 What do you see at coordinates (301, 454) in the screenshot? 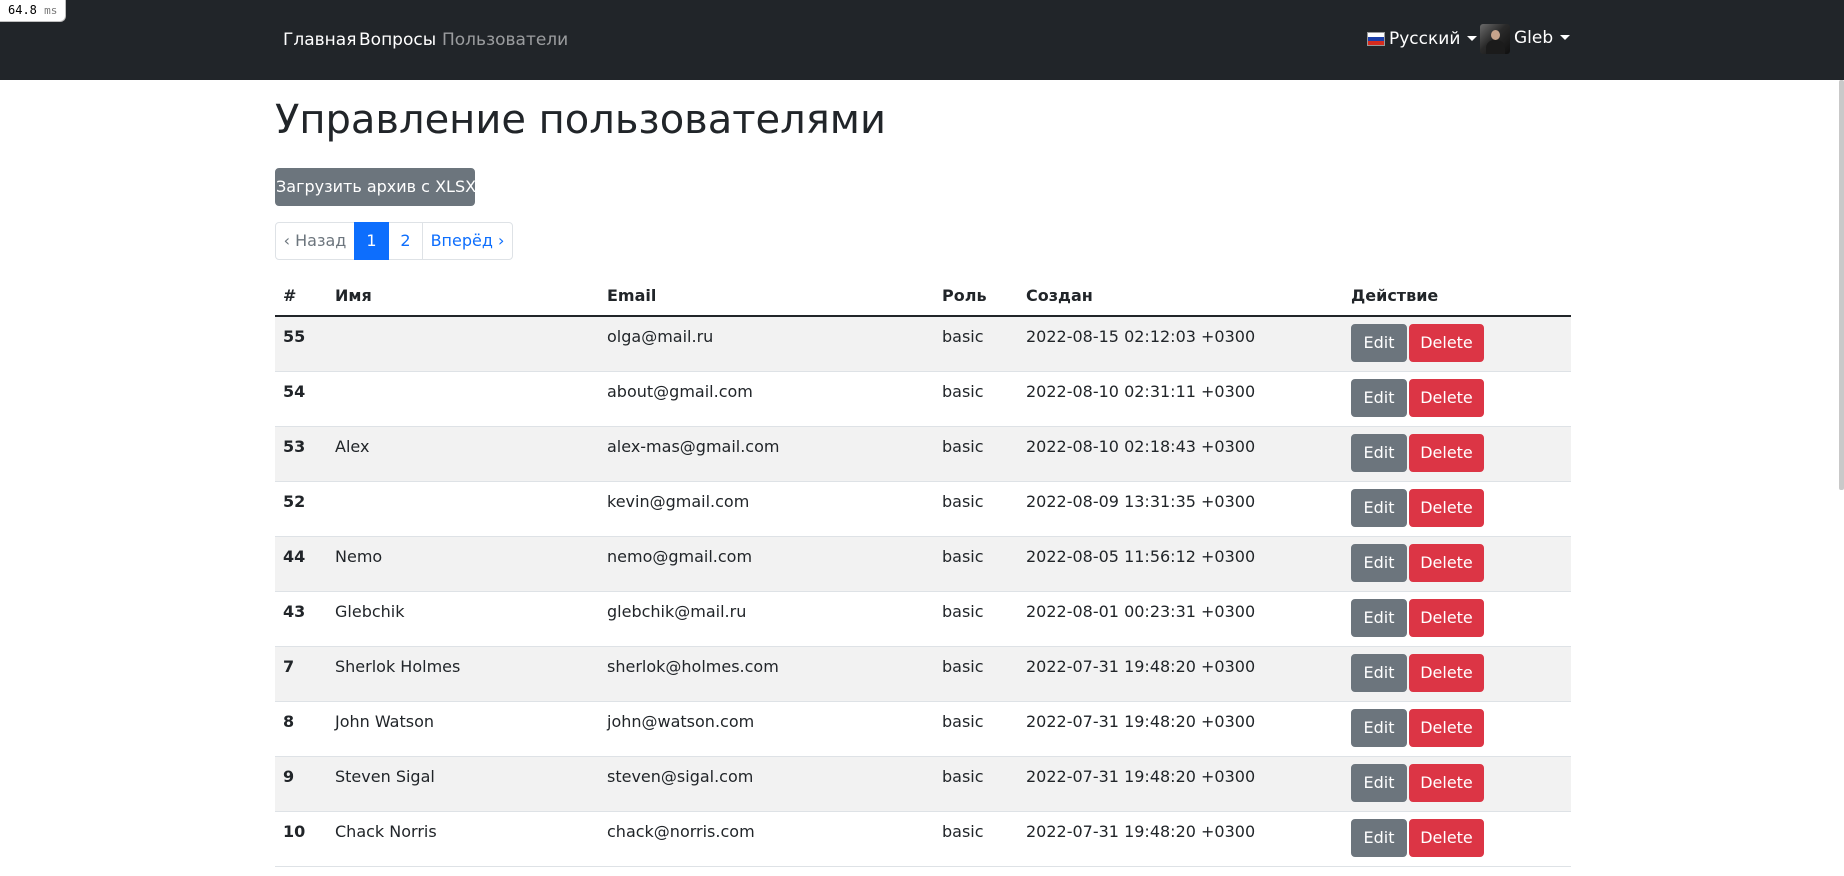
I see `user-id: 53` at bounding box center [301, 454].